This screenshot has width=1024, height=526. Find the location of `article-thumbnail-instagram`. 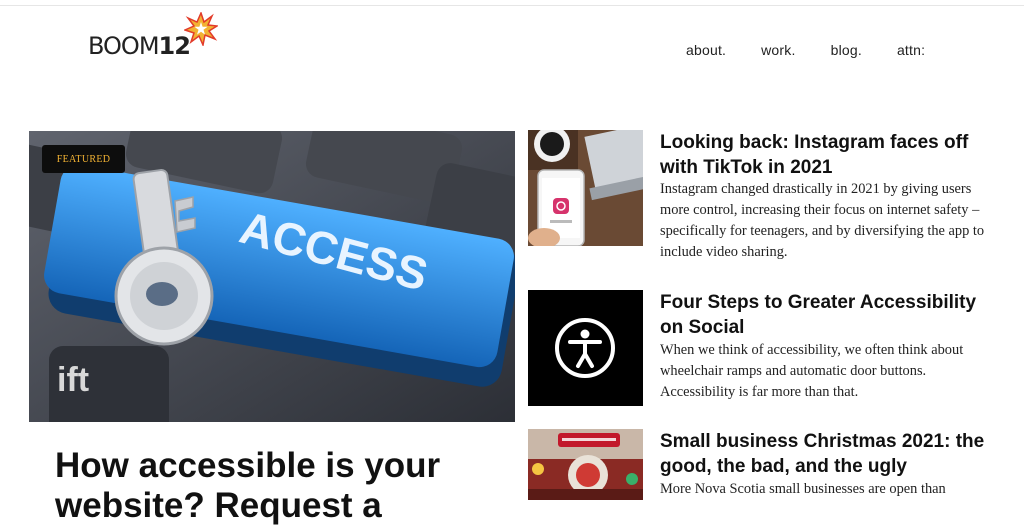

article-thumbnail-instagram is located at coordinates (585, 188).